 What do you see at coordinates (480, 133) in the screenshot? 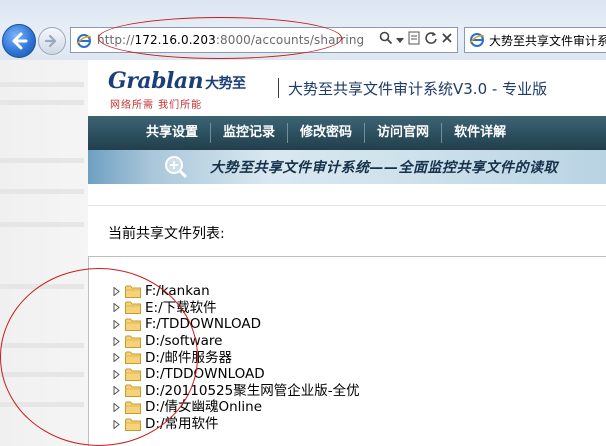
I see `nav-item-software-details: 软件详解` at bounding box center [480, 133].